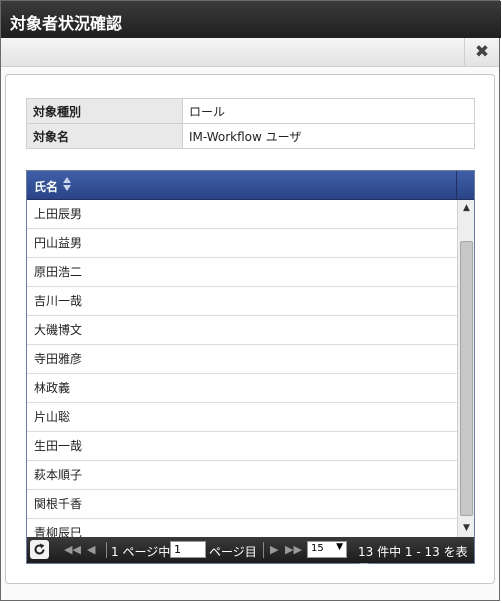 The width and height of the screenshot is (502, 603). I want to click on table-row: 原田浩二, so click(242, 272).